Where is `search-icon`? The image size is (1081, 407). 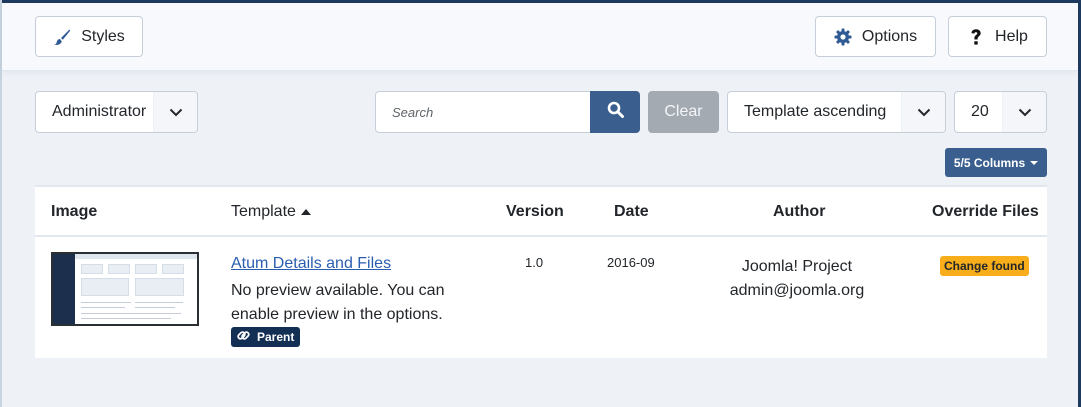
search-icon is located at coordinates (615, 112).